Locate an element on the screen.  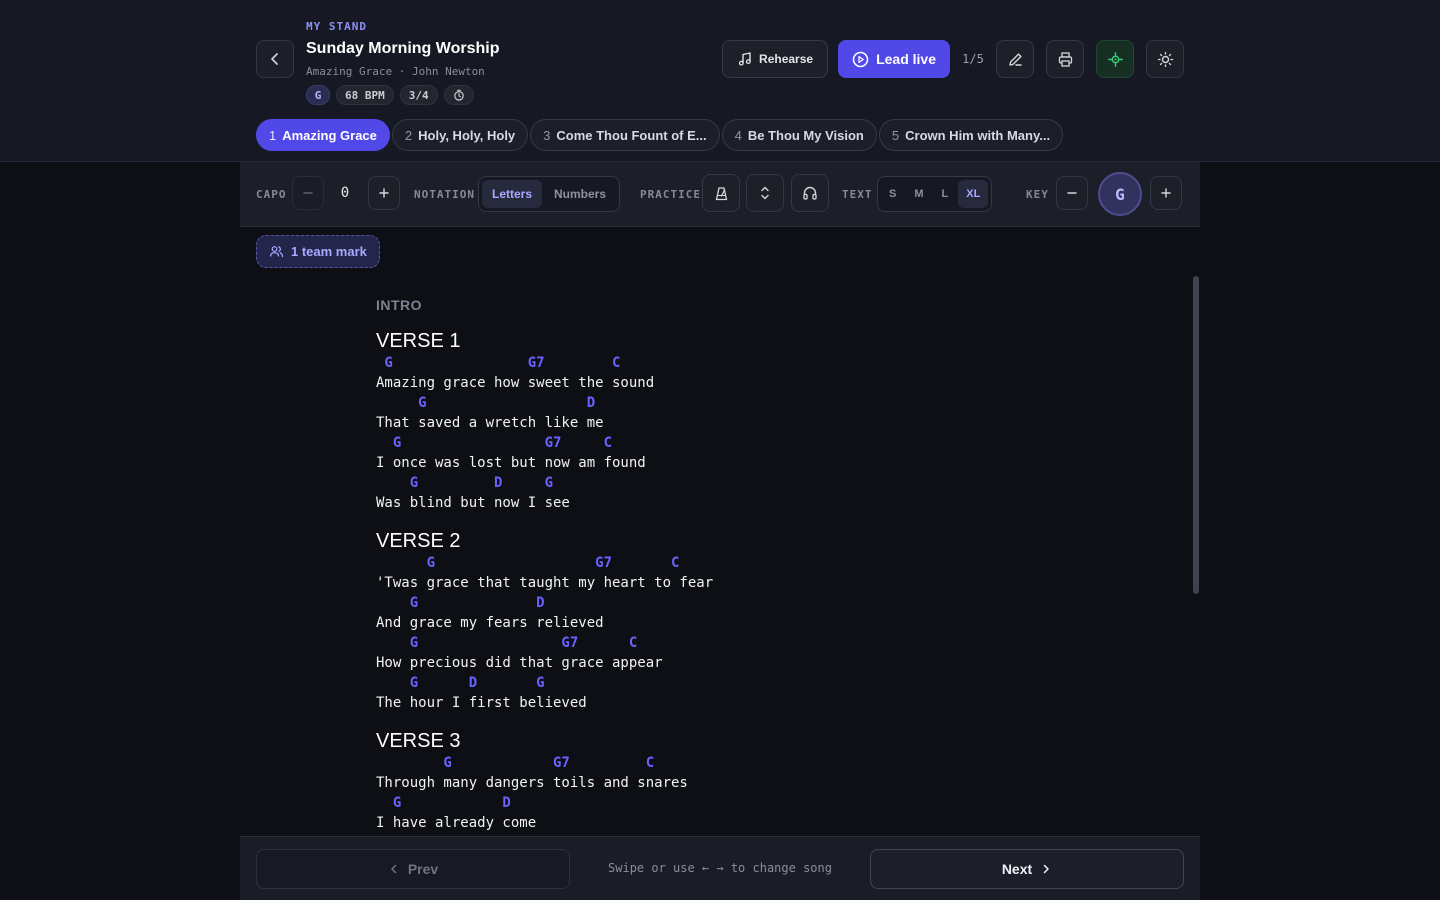
chevron-right-icon is located at coordinates (1046, 869).